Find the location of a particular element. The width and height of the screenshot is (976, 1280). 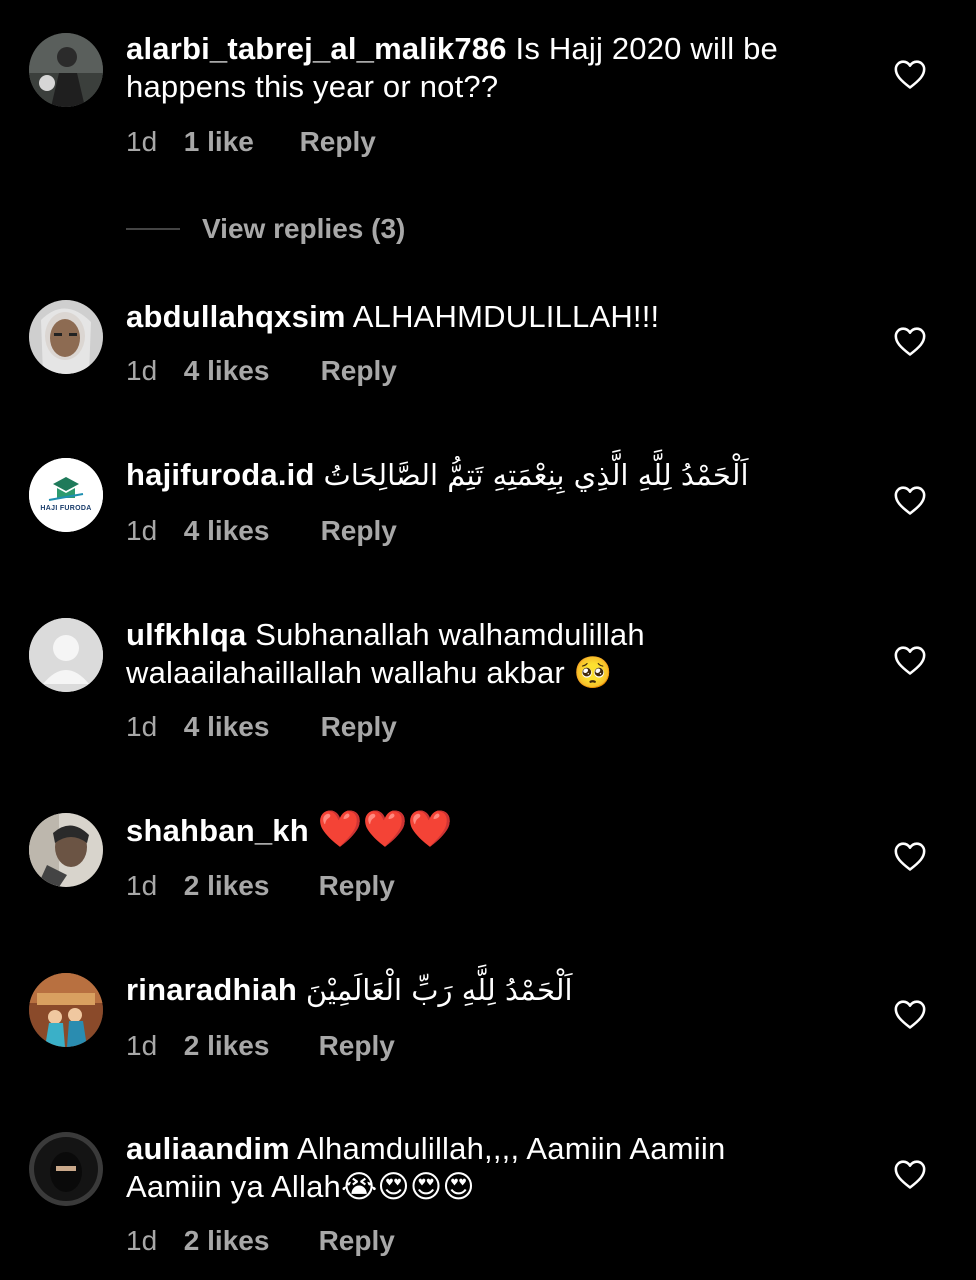

username-link: hajifuroda.id is located at coordinates (220, 474).